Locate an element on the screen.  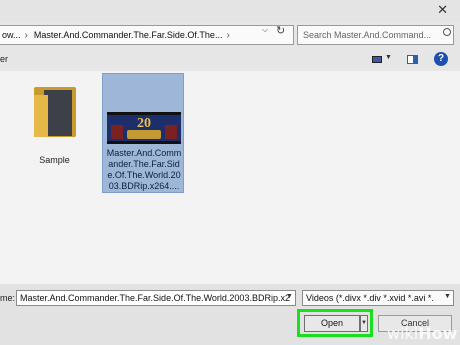
open-button: Open is located at coordinates (332, 323).